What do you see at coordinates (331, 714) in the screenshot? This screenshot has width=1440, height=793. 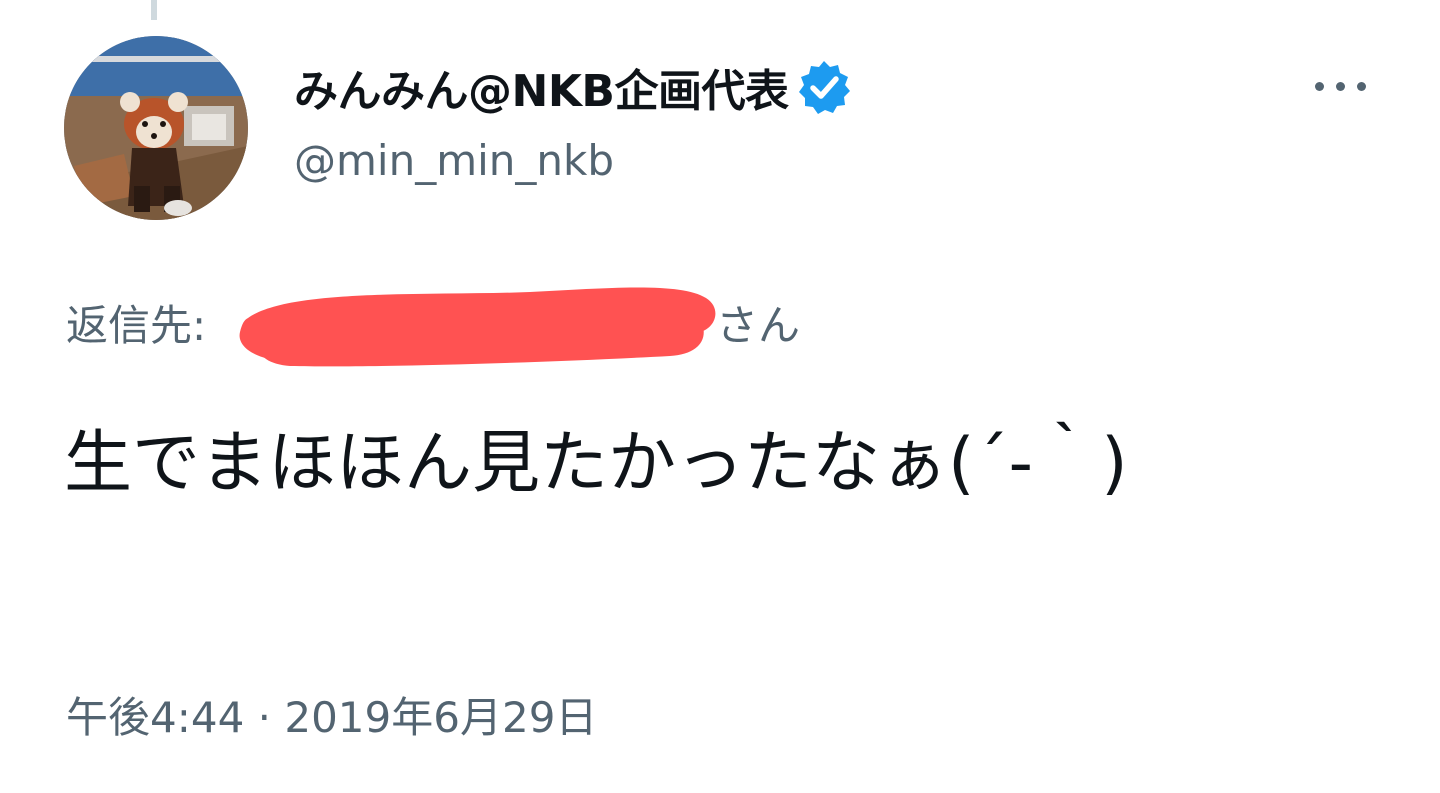 I see `tweet-timestamp: 午後4:44 · 2019年6月29日` at bounding box center [331, 714].